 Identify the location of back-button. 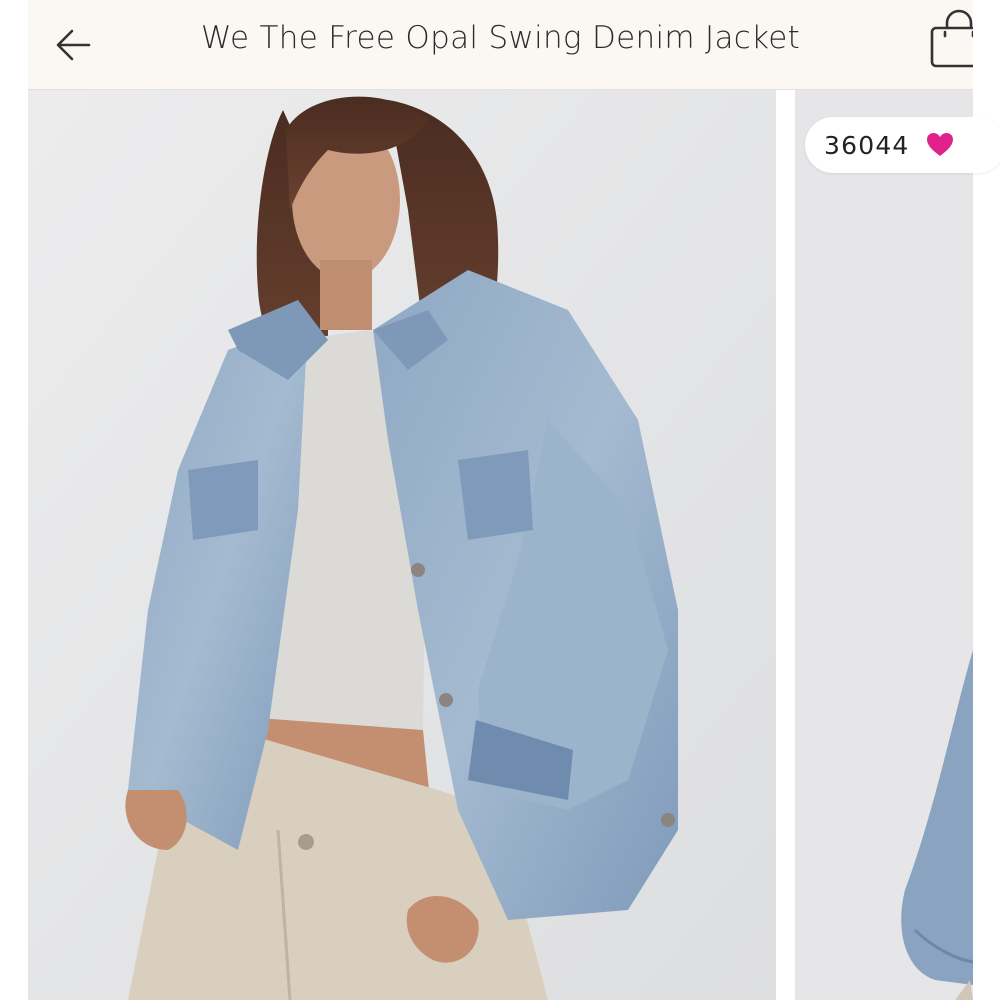
(73, 45).